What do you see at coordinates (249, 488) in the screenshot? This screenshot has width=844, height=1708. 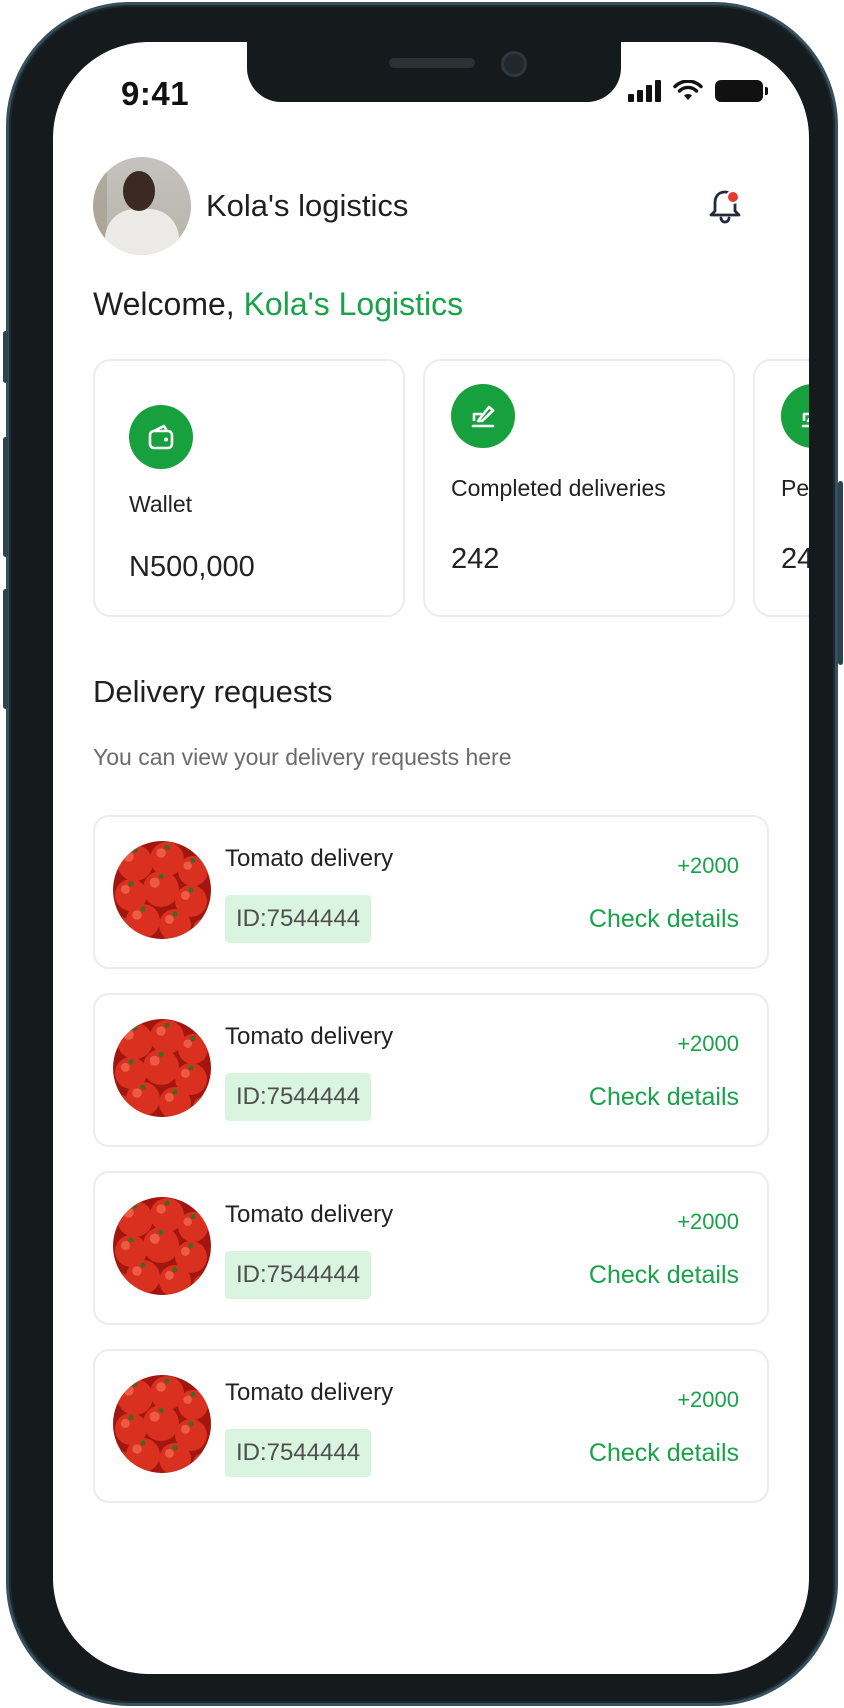 I see `wallet-card: Wallet N500,000` at bounding box center [249, 488].